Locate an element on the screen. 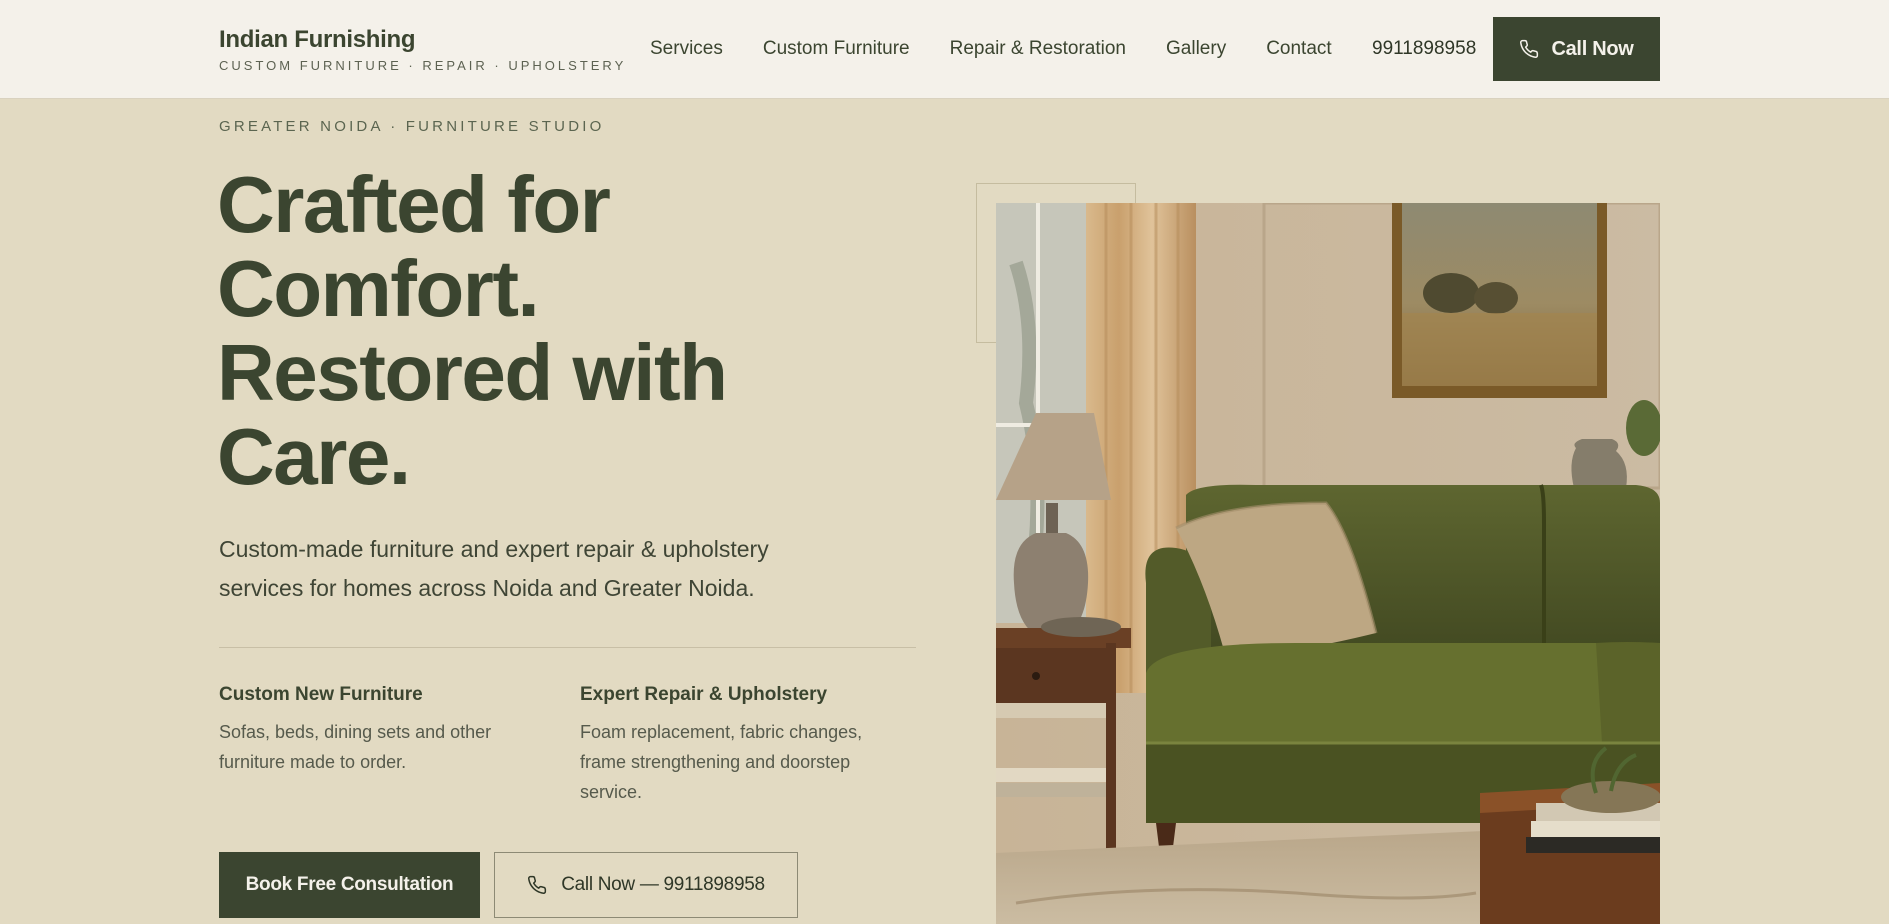 This screenshot has width=1889, height=924. call-now-button: Call Now — 9911898958 is located at coordinates (646, 885).